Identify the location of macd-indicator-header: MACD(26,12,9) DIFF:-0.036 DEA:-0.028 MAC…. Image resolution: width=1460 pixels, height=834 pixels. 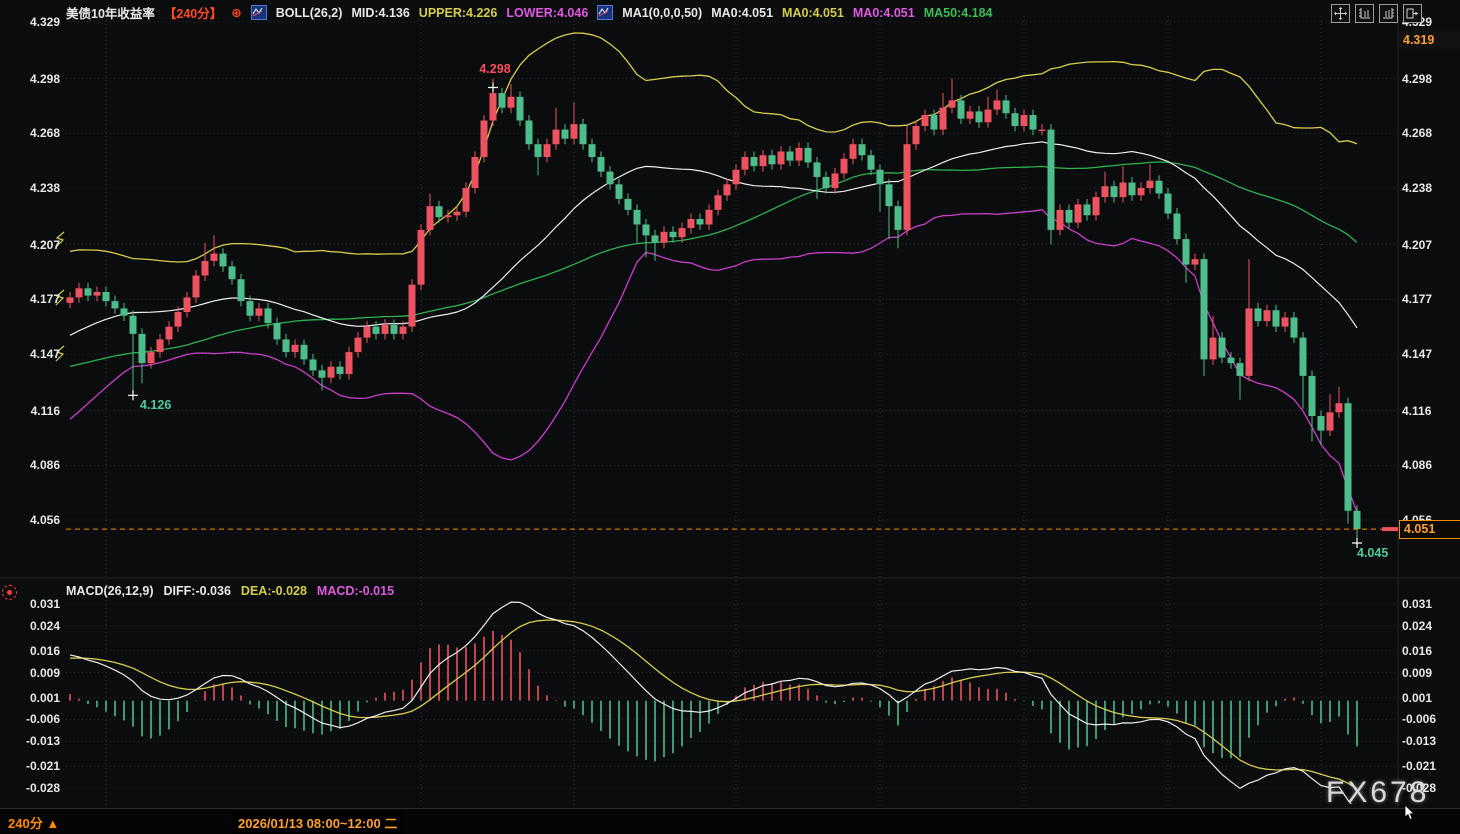
(230, 591).